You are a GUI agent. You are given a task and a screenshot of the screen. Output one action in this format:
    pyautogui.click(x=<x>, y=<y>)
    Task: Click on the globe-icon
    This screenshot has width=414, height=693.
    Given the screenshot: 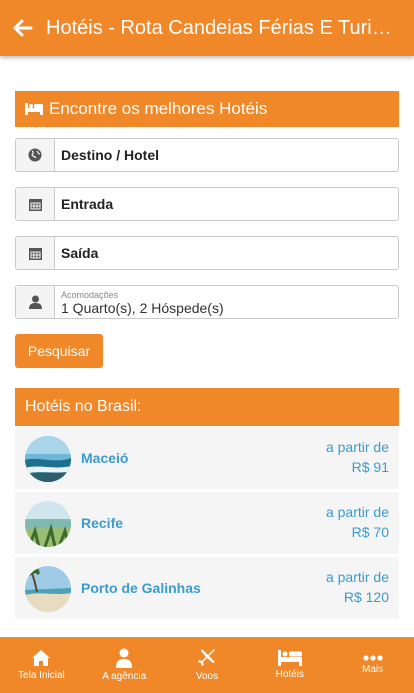 What is the action you would take?
    pyautogui.click(x=35, y=155)
    